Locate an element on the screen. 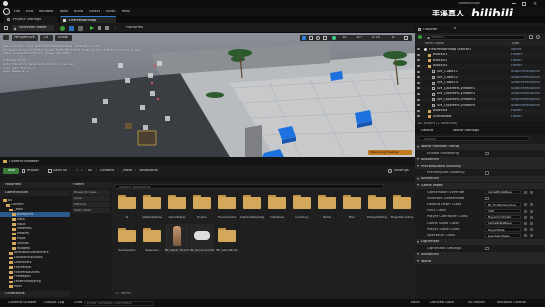  content-drawer-button: Content Drawer is located at coordinates (22, 303).